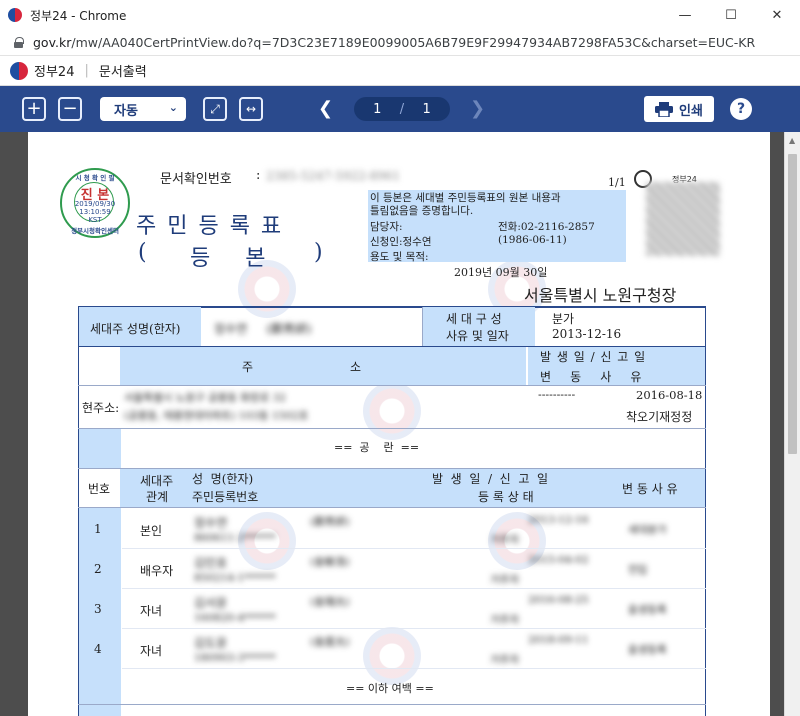 Image resolution: width=800 pixels, height=716 pixels. What do you see at coordinates (558, 640) in the screenshot?
I see `member-date: 2018-09-11` at bounding box center [558, 640].